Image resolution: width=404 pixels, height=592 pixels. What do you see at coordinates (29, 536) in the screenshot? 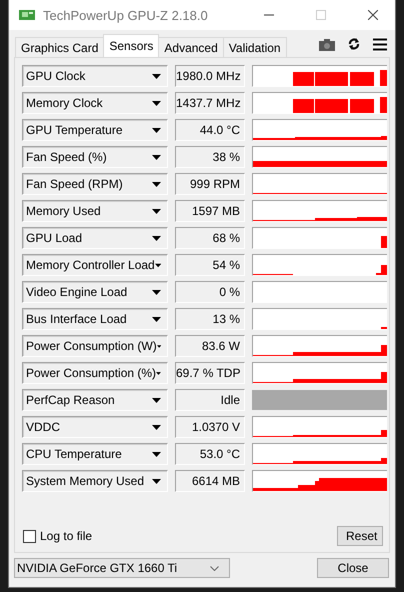
I see `checkbox` at bounding box center [29, 536].